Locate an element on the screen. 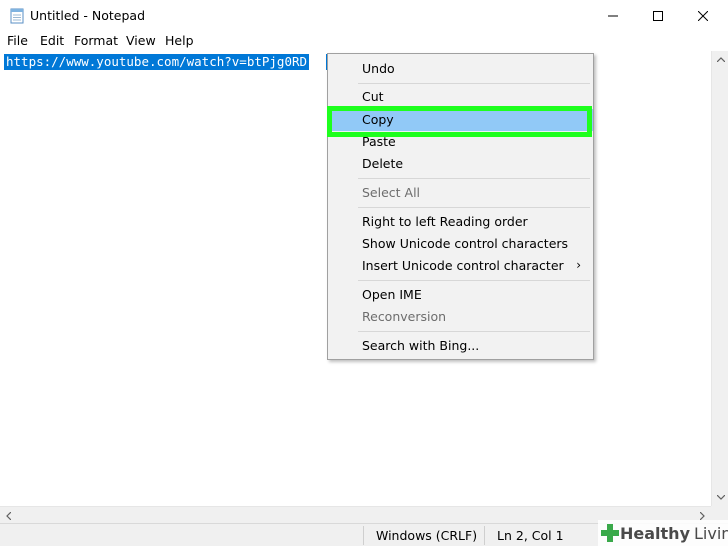 This screenshot has height=546, width=728. watermark-logo: Healthy Living is located at coordinates (663, 533).